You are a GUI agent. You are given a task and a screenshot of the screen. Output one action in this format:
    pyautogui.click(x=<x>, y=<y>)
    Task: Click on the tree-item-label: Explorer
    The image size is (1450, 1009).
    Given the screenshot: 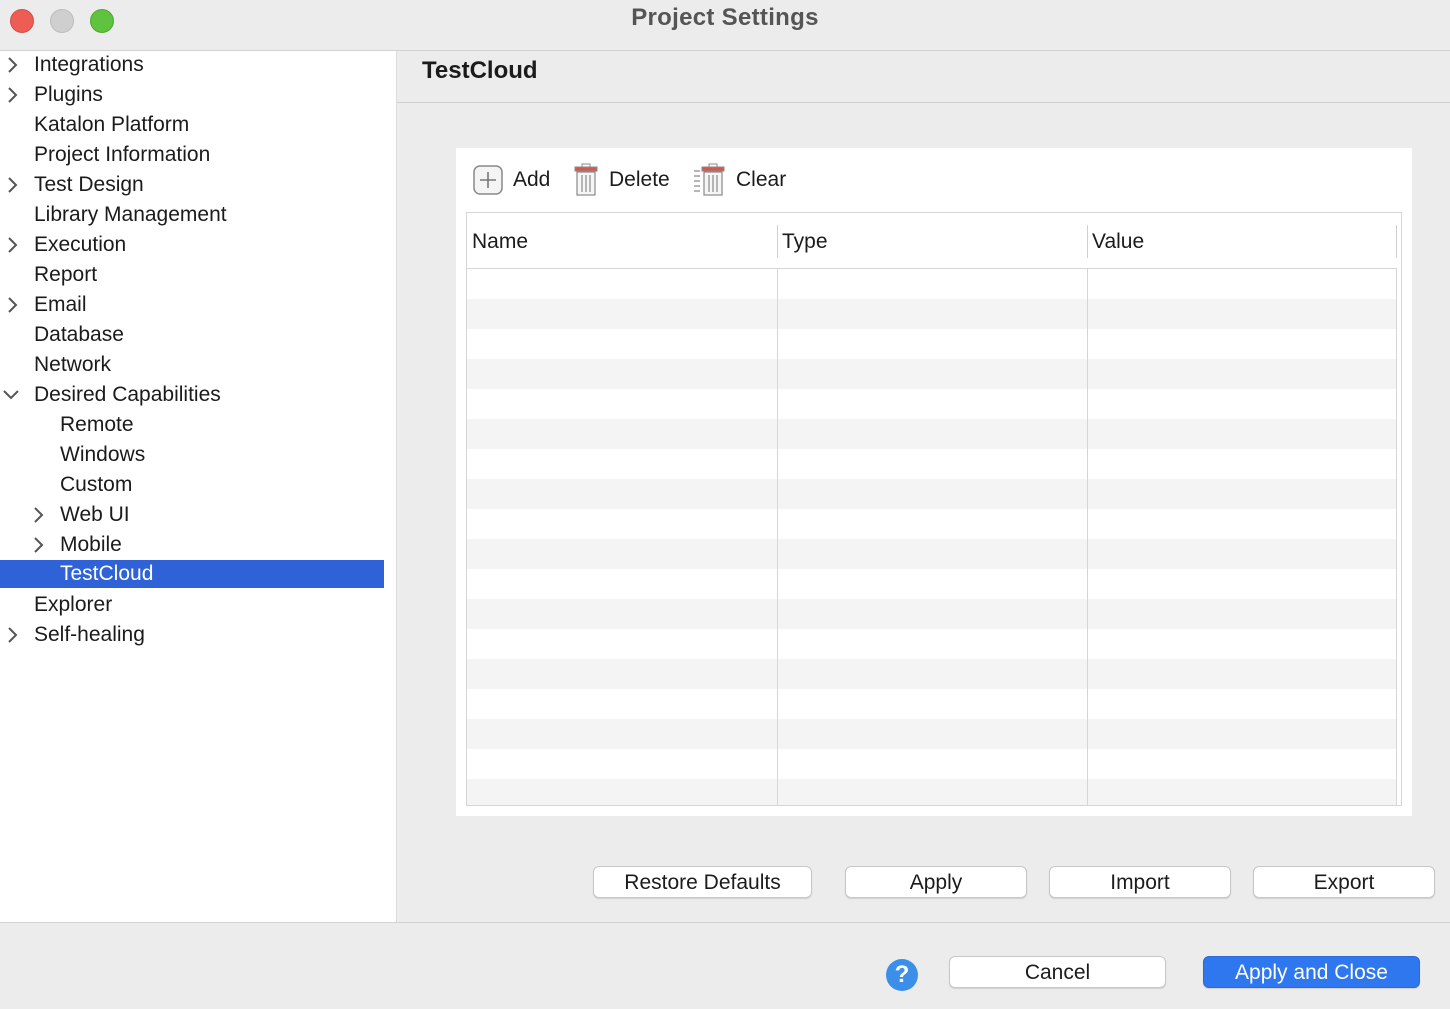 What is the action you would take?
    pyautogui.click(x=73, y=604)
    